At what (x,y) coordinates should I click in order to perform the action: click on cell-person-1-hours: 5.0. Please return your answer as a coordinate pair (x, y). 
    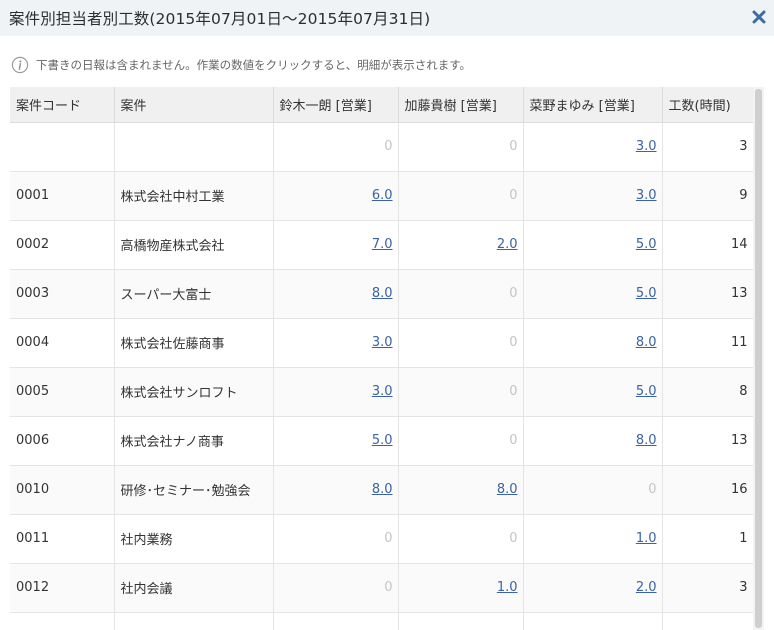
    Looking at the image, I should click on (336, 441).